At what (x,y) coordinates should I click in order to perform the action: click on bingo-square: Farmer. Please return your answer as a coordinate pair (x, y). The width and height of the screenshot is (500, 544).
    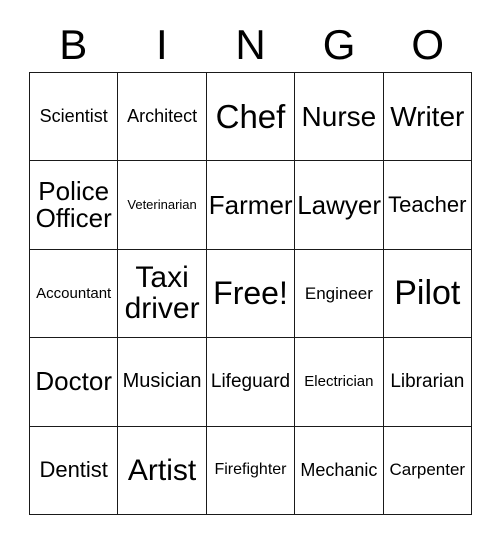
    Looking at the image, I should click on (251, 205).